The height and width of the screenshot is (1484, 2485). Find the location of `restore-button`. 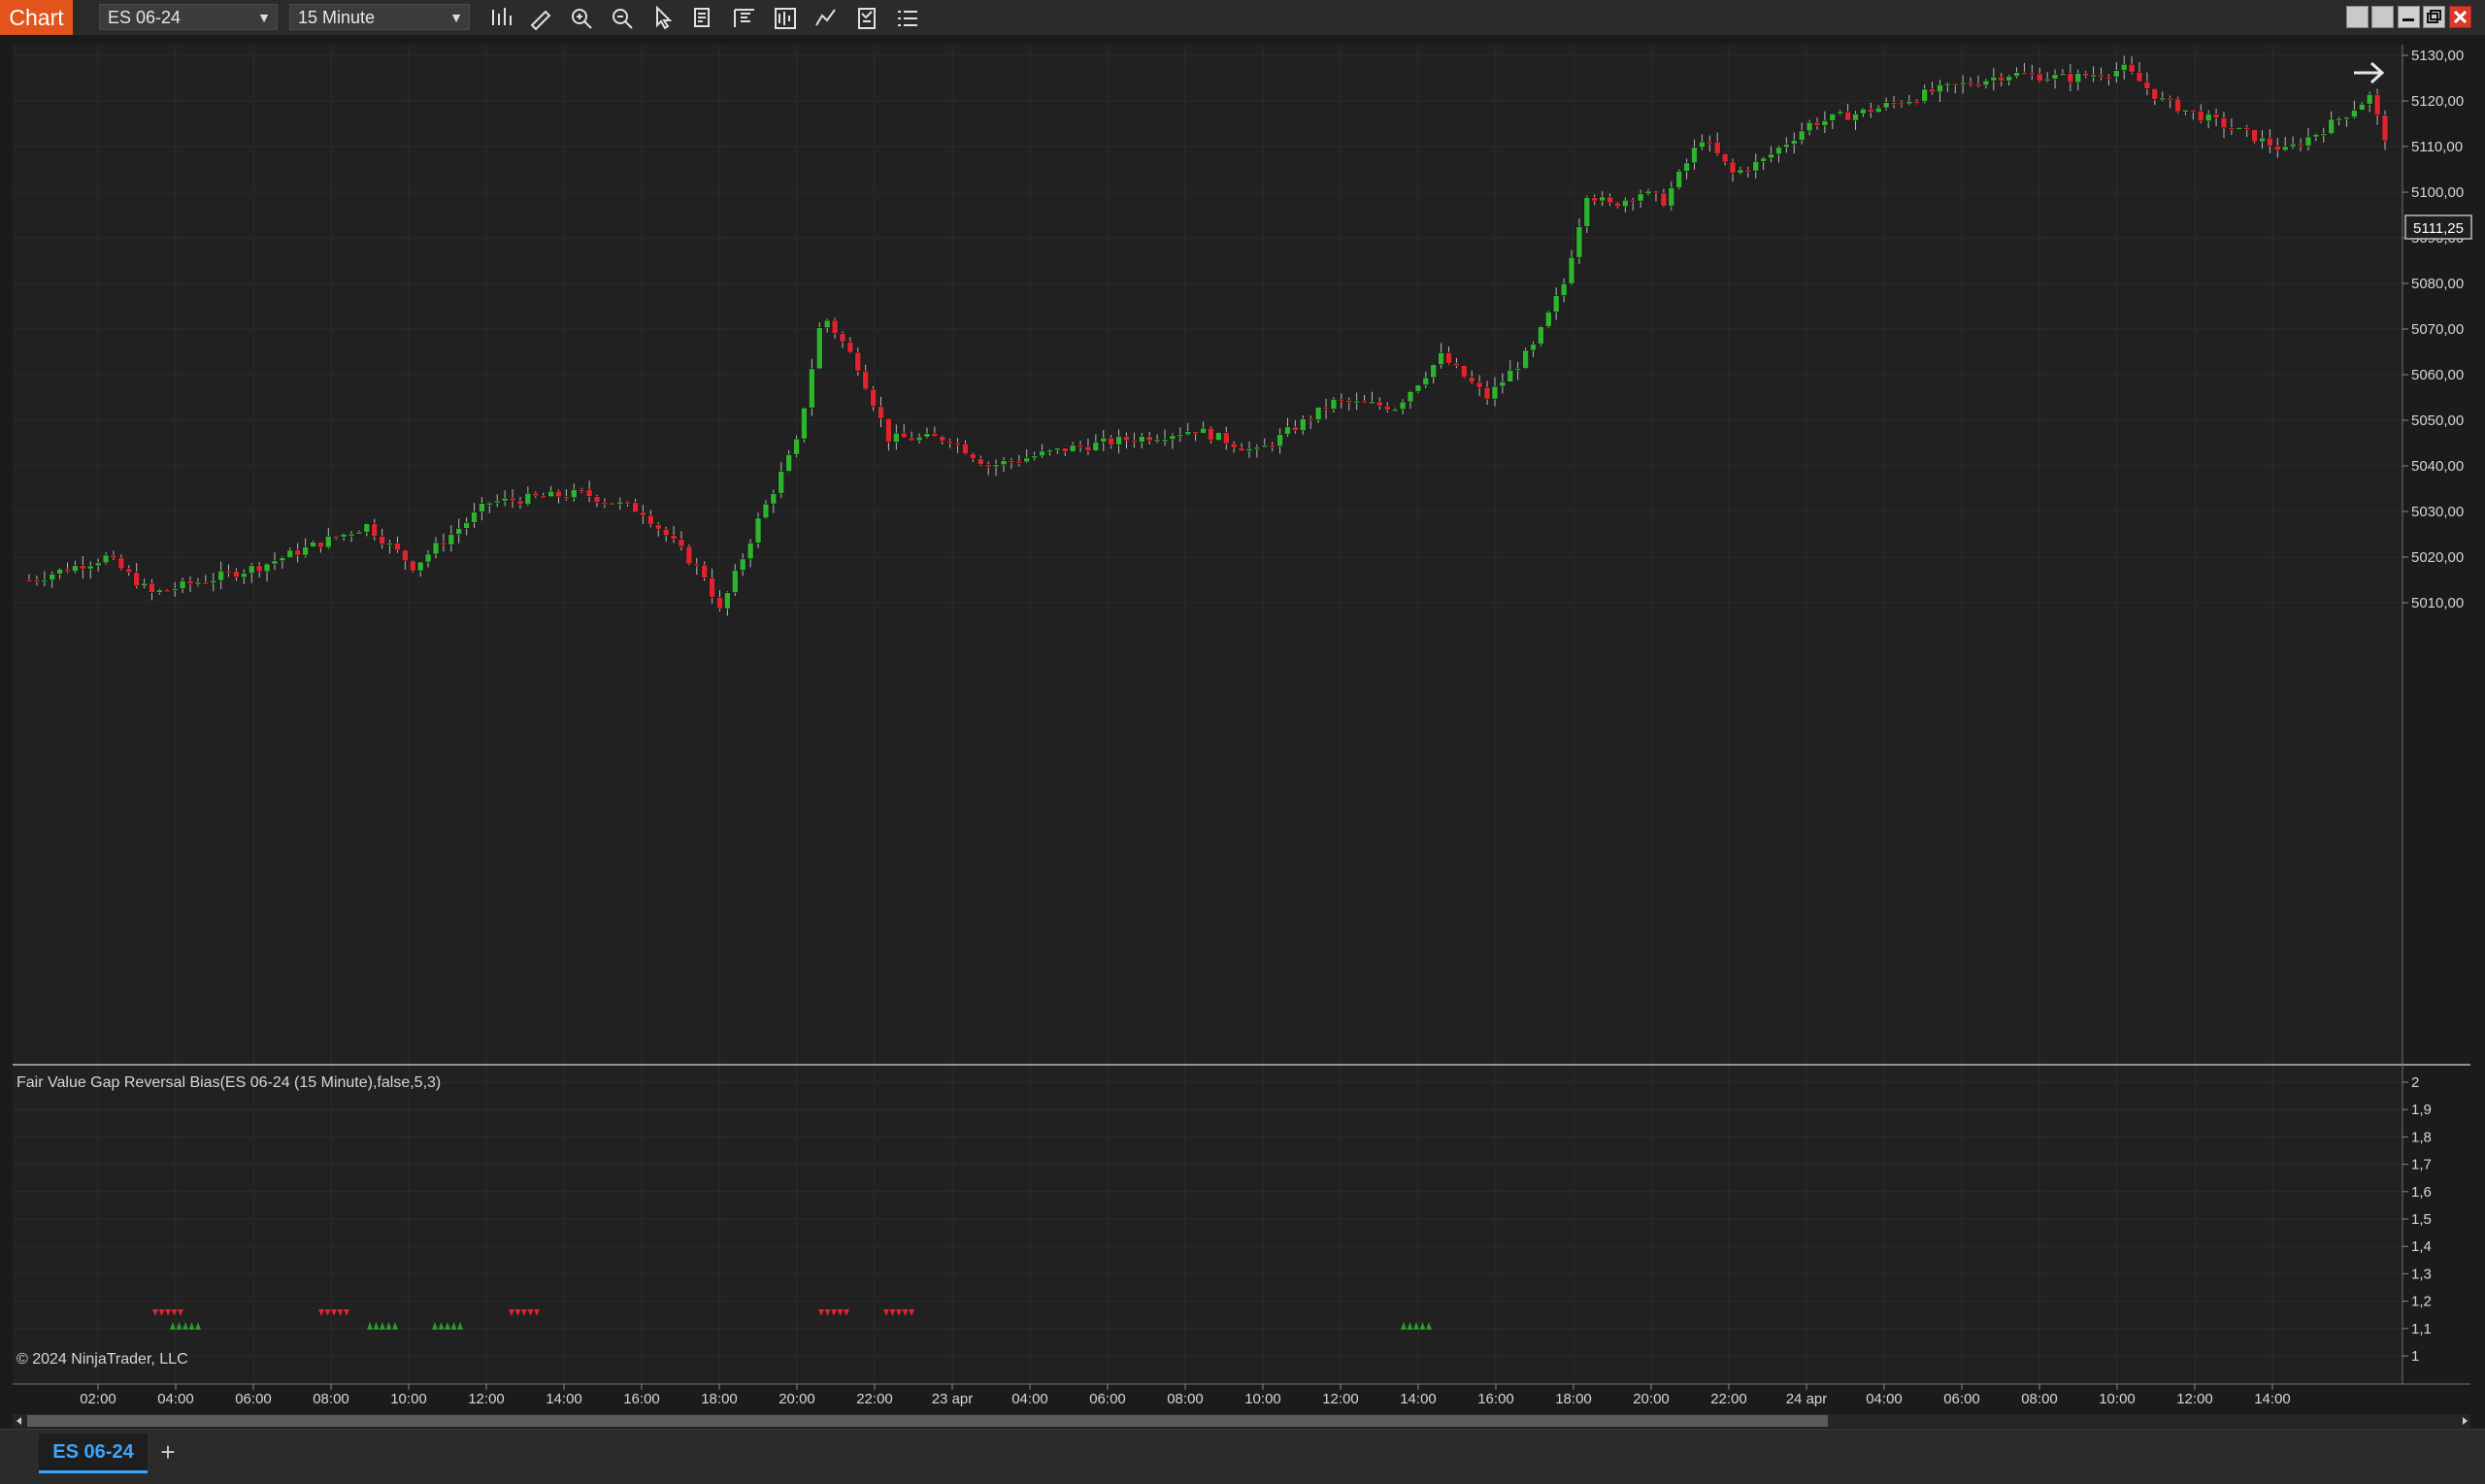

restore-button is located at coordinates (2434, 17).